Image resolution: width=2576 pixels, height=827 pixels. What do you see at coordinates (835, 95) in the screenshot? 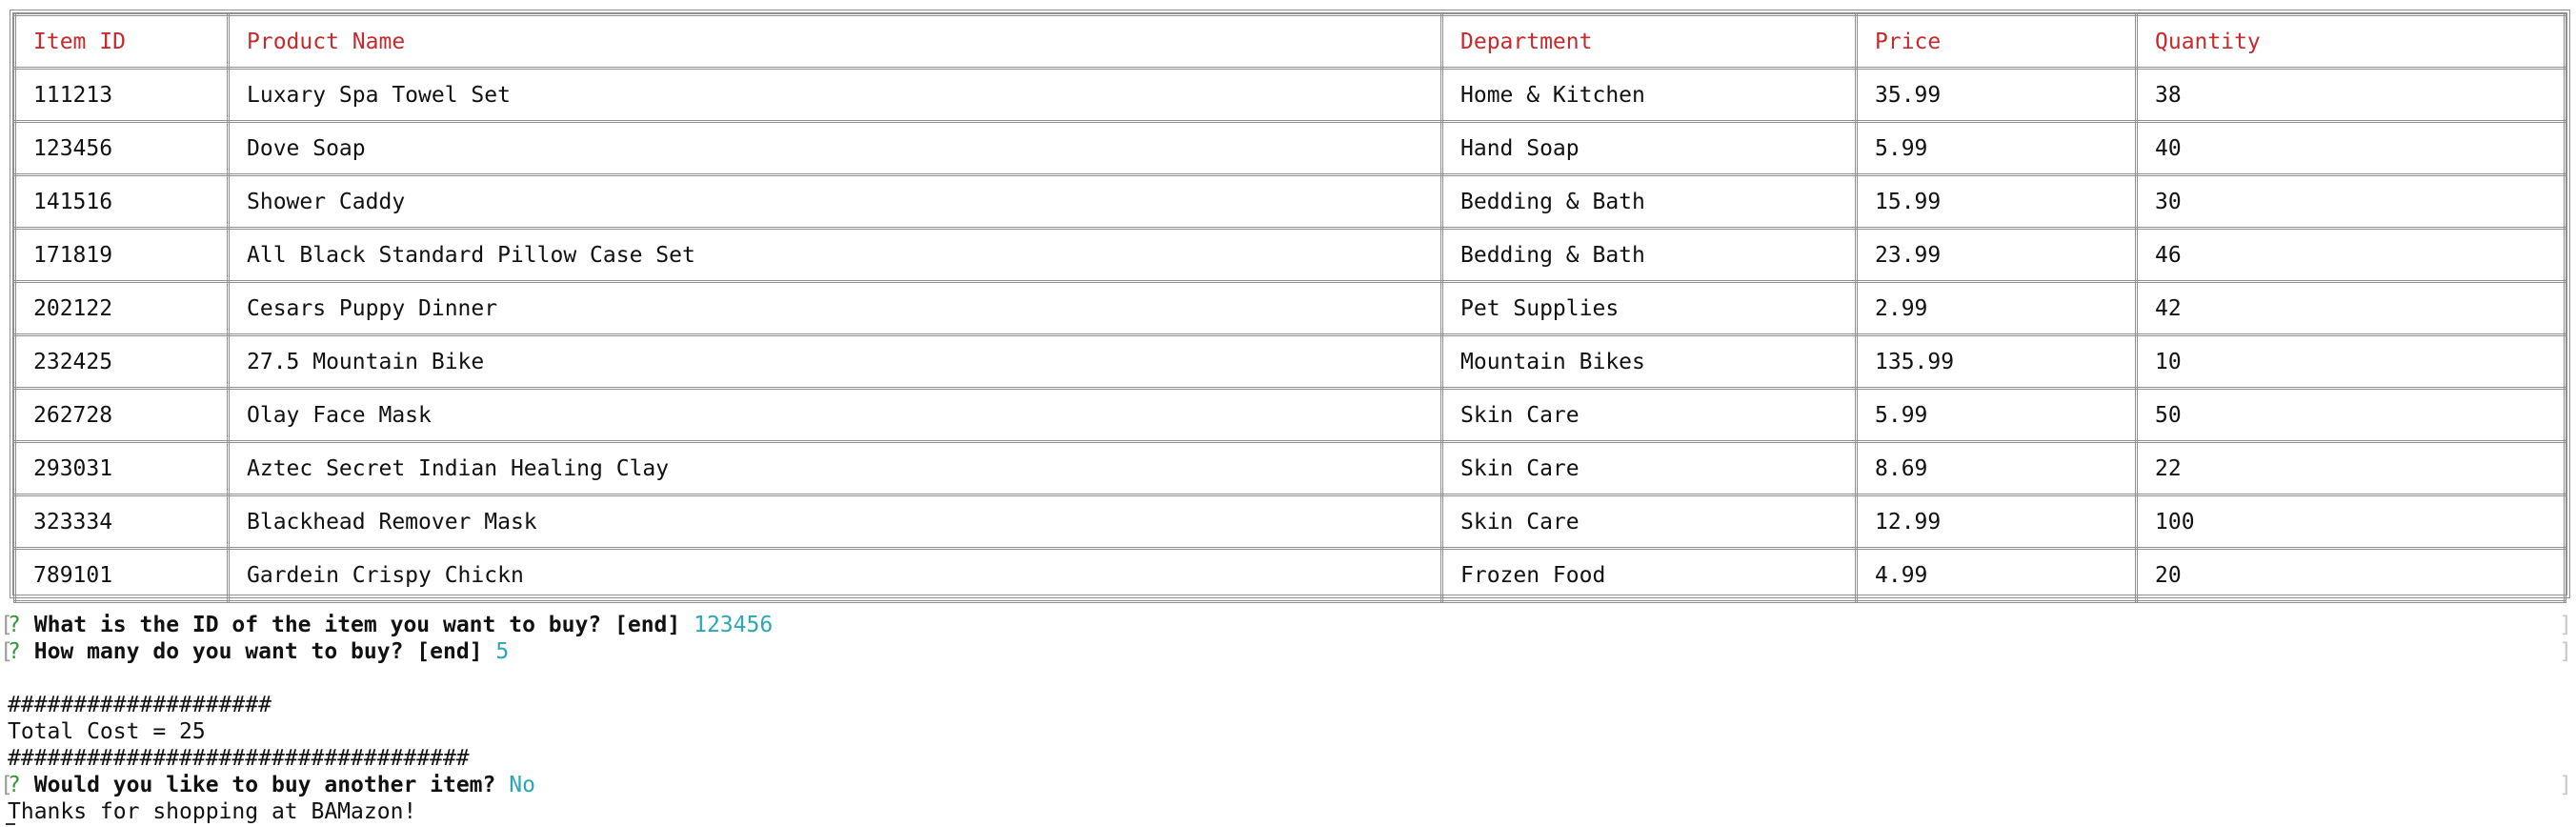
I see `cell-product-name: Luxary Spa Towel Set` at bounding box center [835, 95].